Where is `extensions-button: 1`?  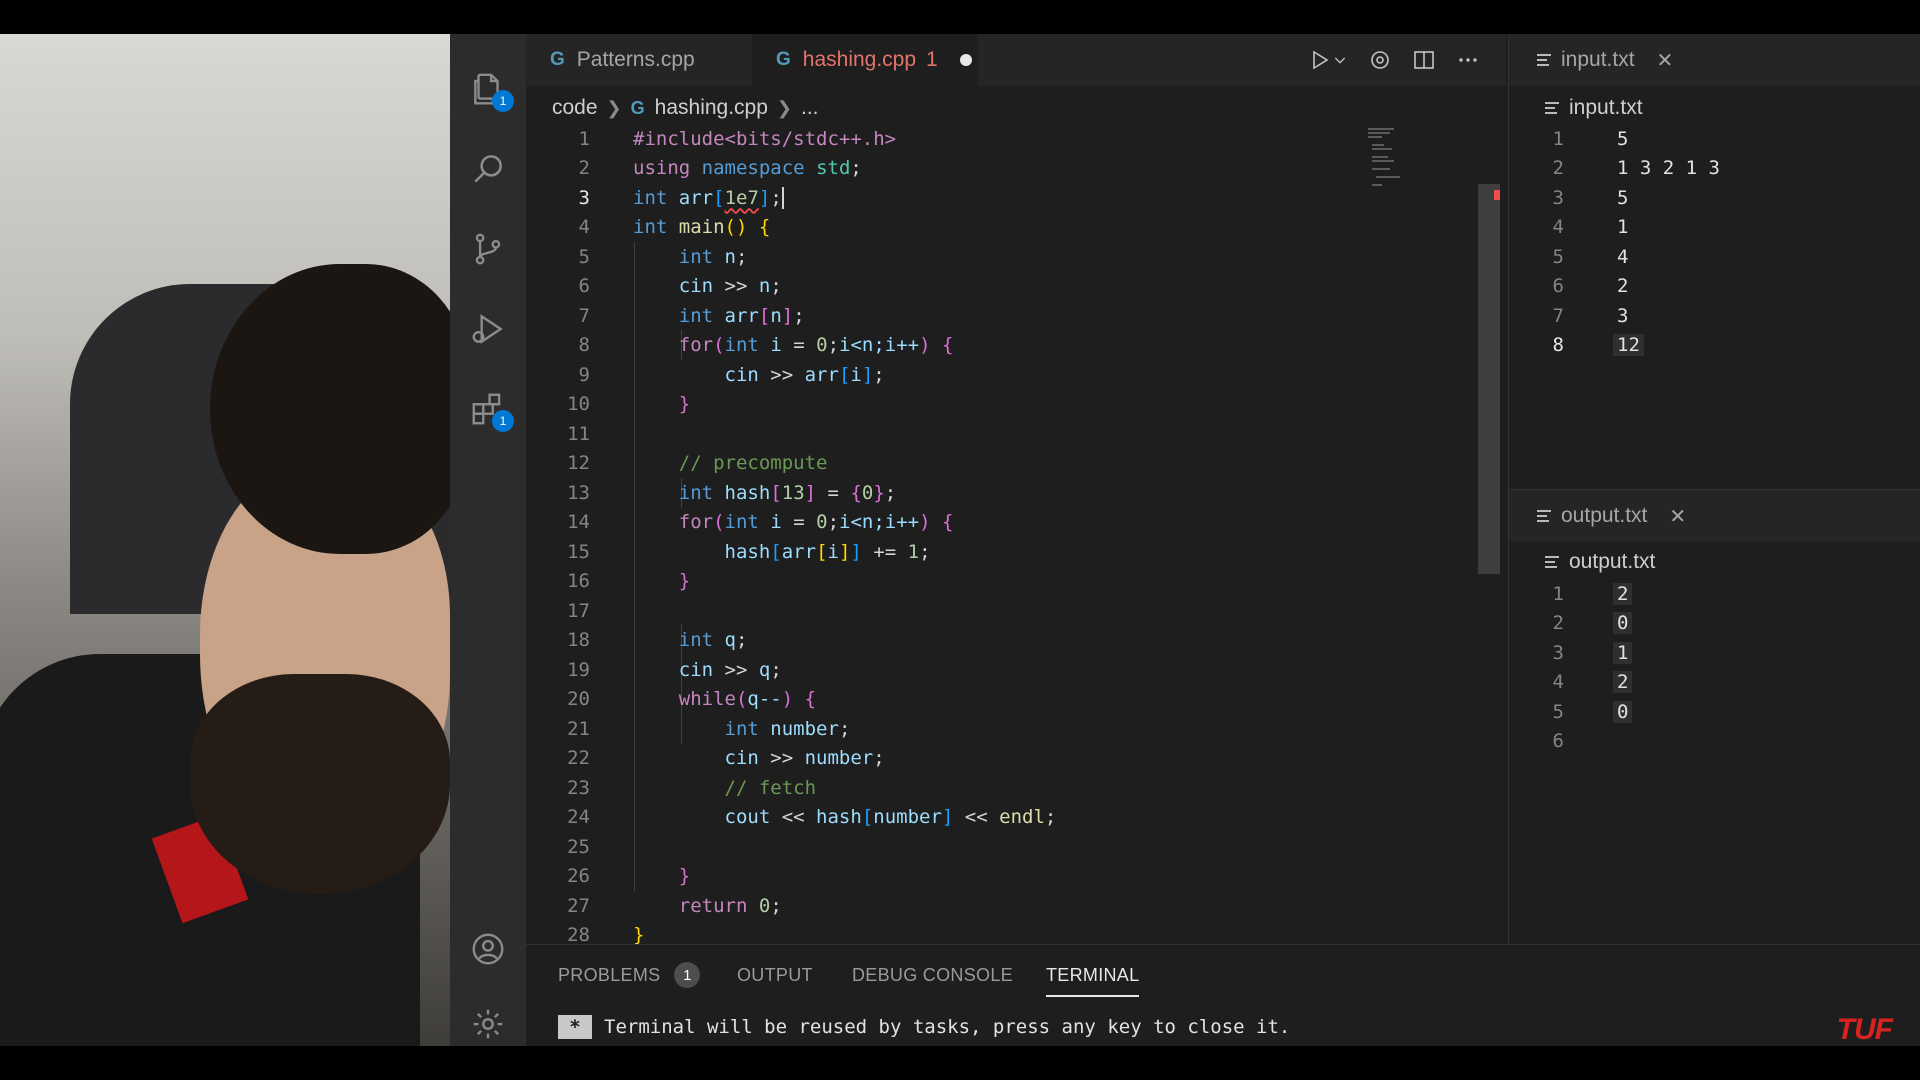 extensions-button: 1 is located at coordinates (488, 409).